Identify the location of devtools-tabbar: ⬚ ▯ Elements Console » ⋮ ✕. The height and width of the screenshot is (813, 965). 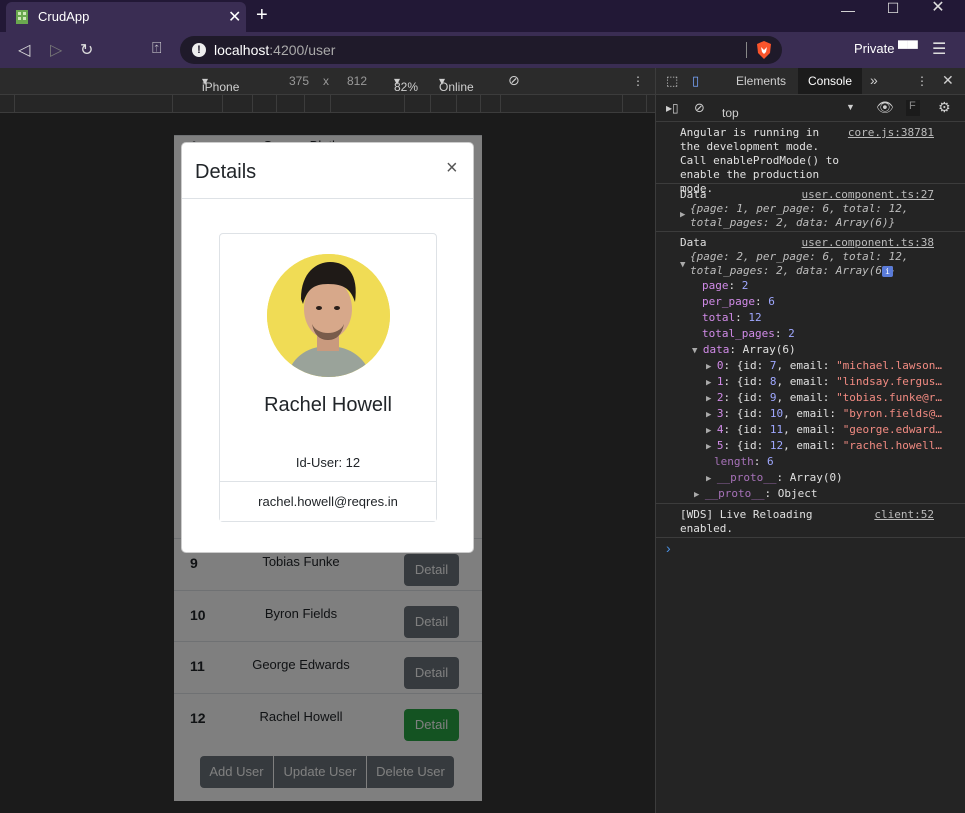
(810, 81).